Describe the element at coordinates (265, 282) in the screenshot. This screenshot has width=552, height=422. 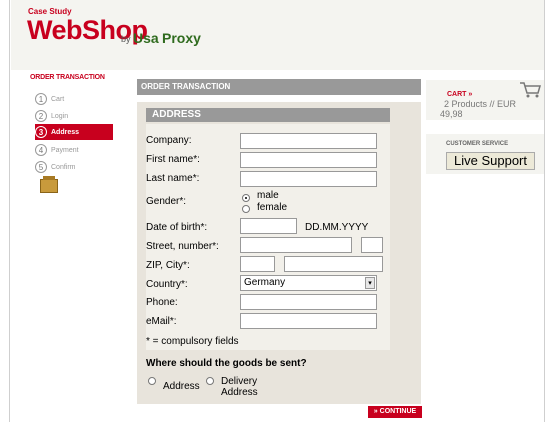
I see `country-value: Germany` at that location.